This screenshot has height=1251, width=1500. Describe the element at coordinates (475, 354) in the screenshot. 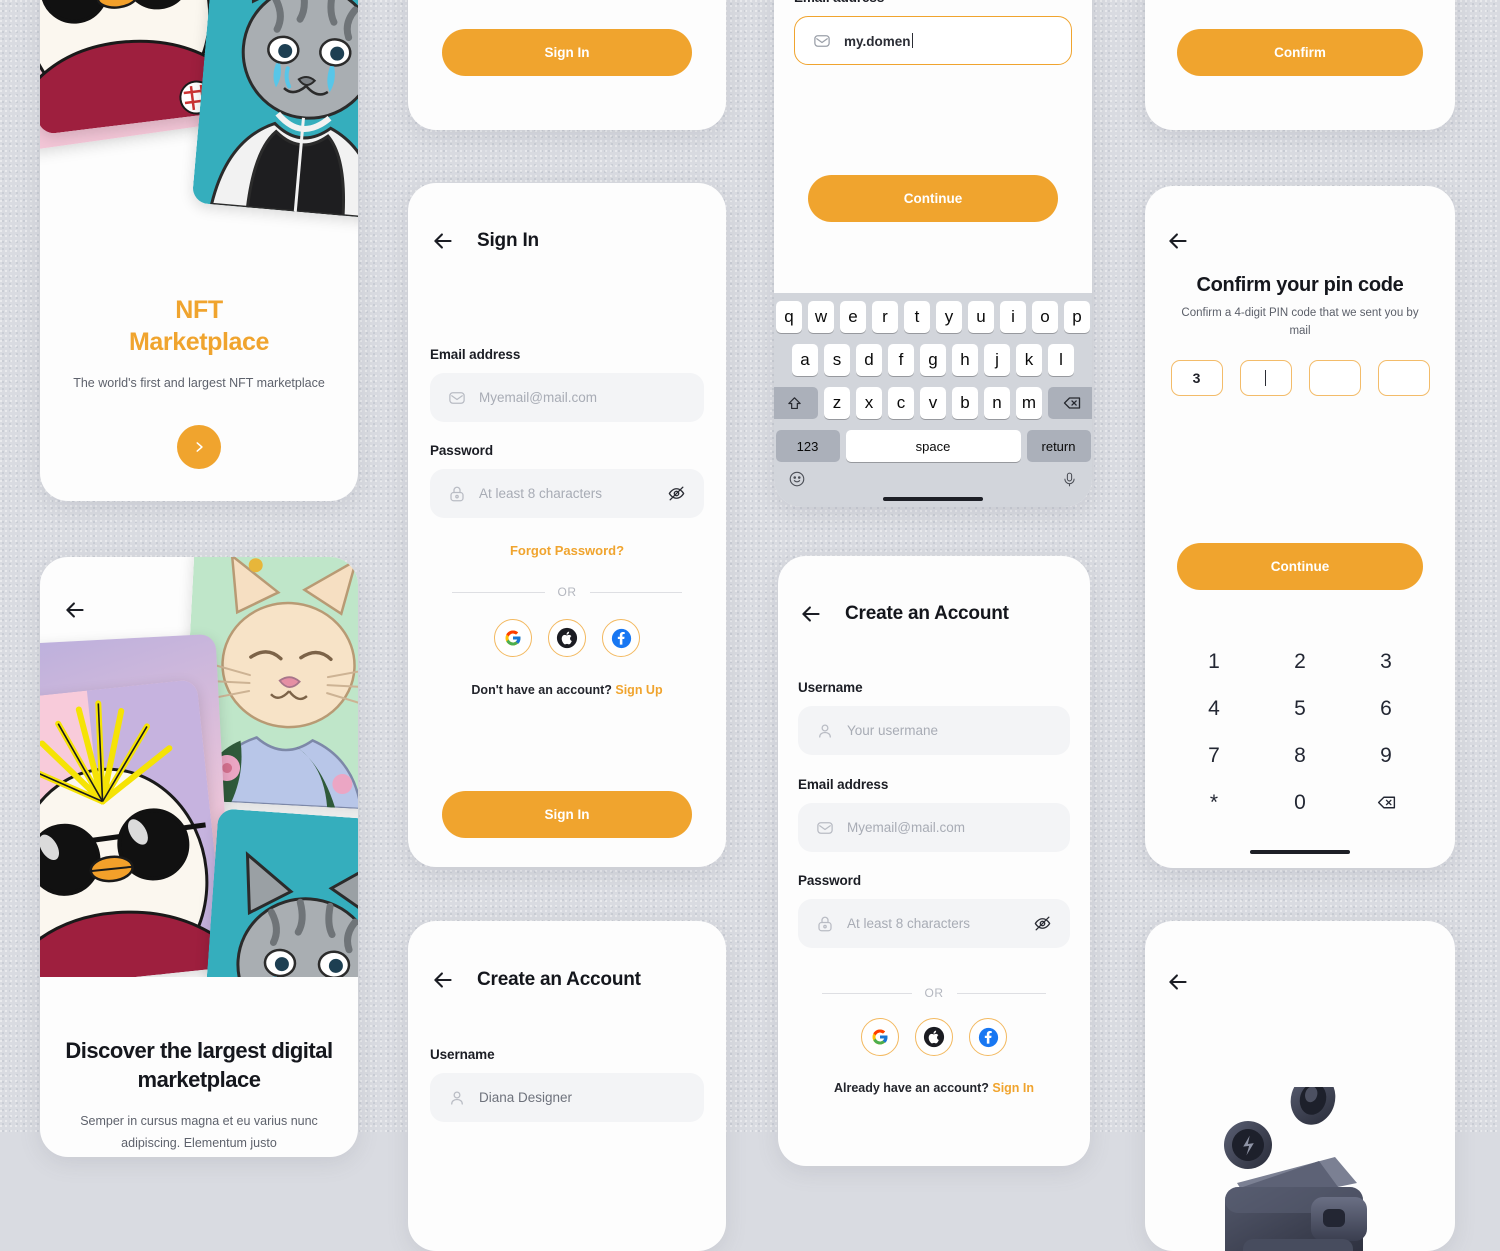

I see `email-label: Email address` at that location.